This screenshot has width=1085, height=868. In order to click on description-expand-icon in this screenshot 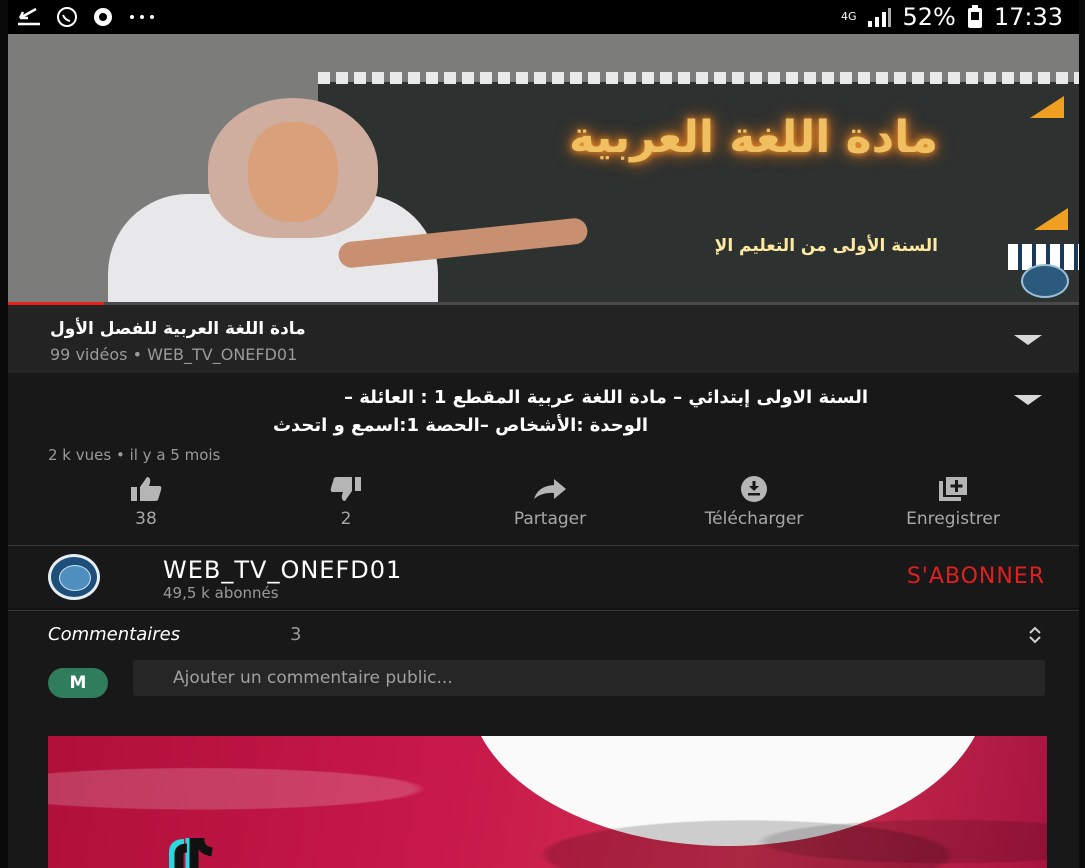, I will do `click(1028, 400)`.